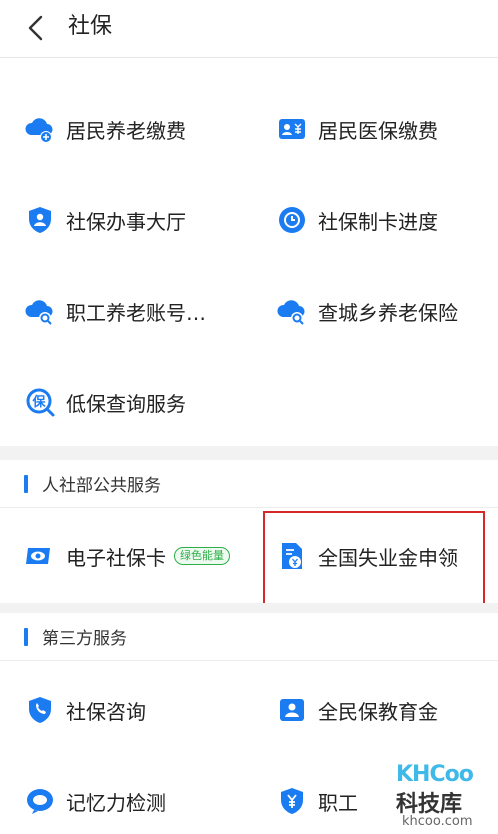 This screenshot has width=498, height=834. Describe the element at coordinates (437, 821) in the screenshot. I see `watermark-url: khcoo.com` at that location.